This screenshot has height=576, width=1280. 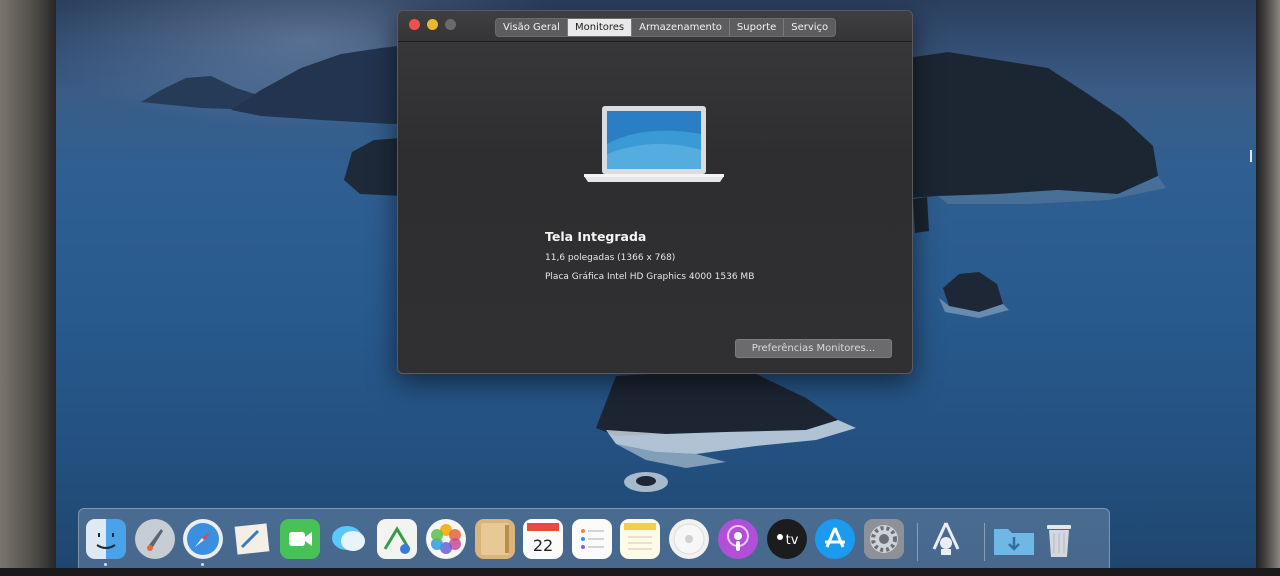 I want to click on app-store-icon, so click(x=835, y=539).